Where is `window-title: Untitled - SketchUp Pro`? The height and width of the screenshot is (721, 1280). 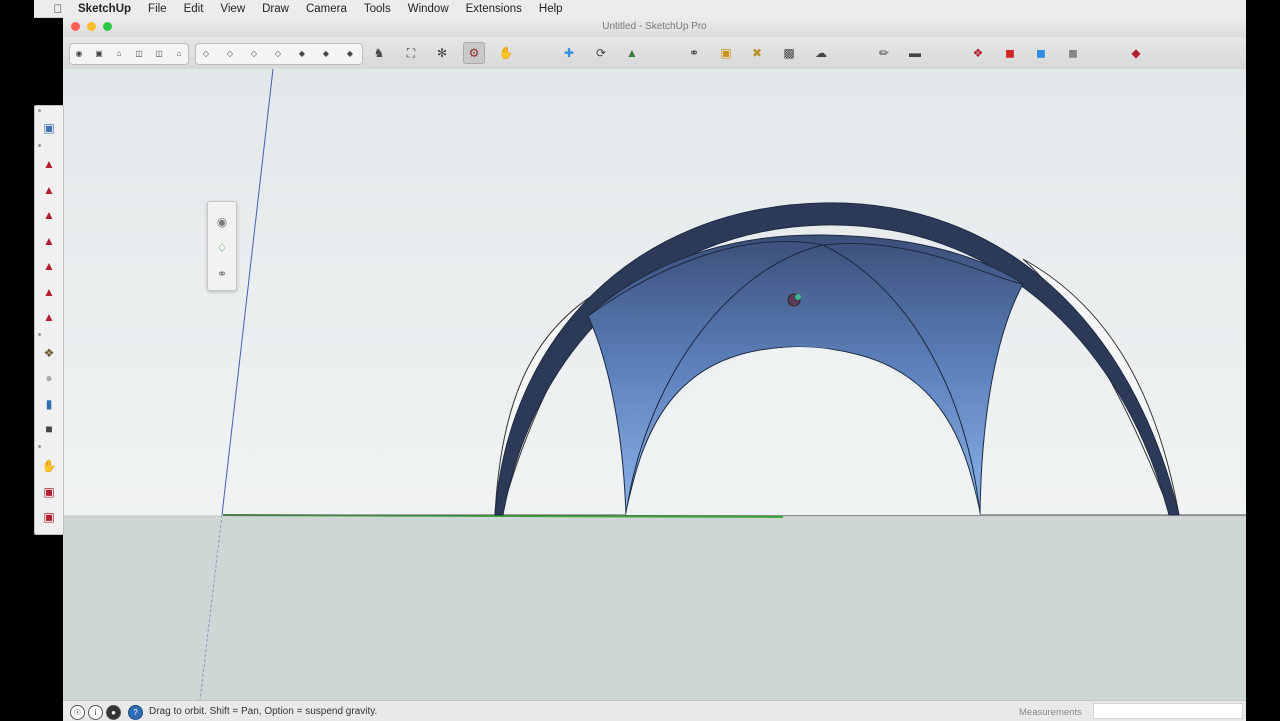
window-title: Untitled - SketchUp Pro is located at coordinates (654, 26).